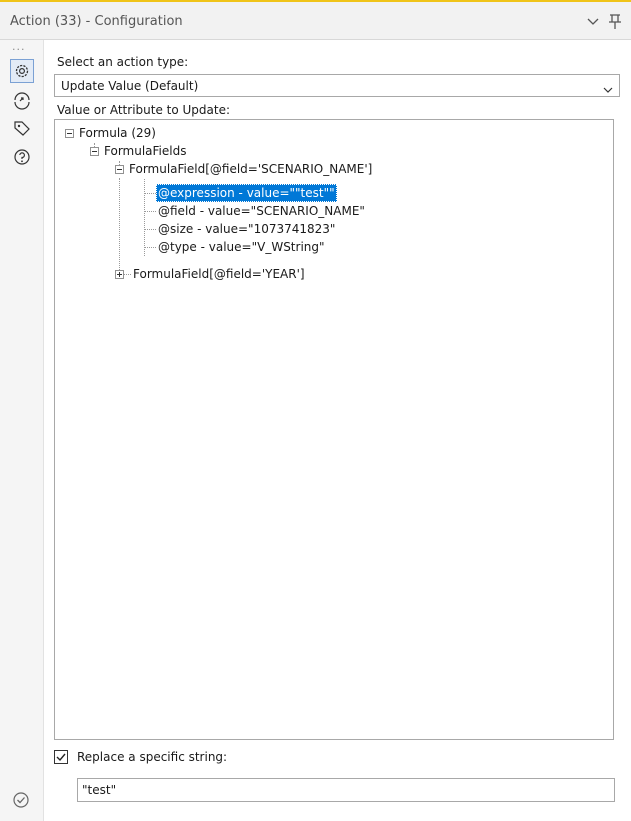  Describe the element at coordinates (615, 21) in the screenshot. I see `pin-icon` at that location.